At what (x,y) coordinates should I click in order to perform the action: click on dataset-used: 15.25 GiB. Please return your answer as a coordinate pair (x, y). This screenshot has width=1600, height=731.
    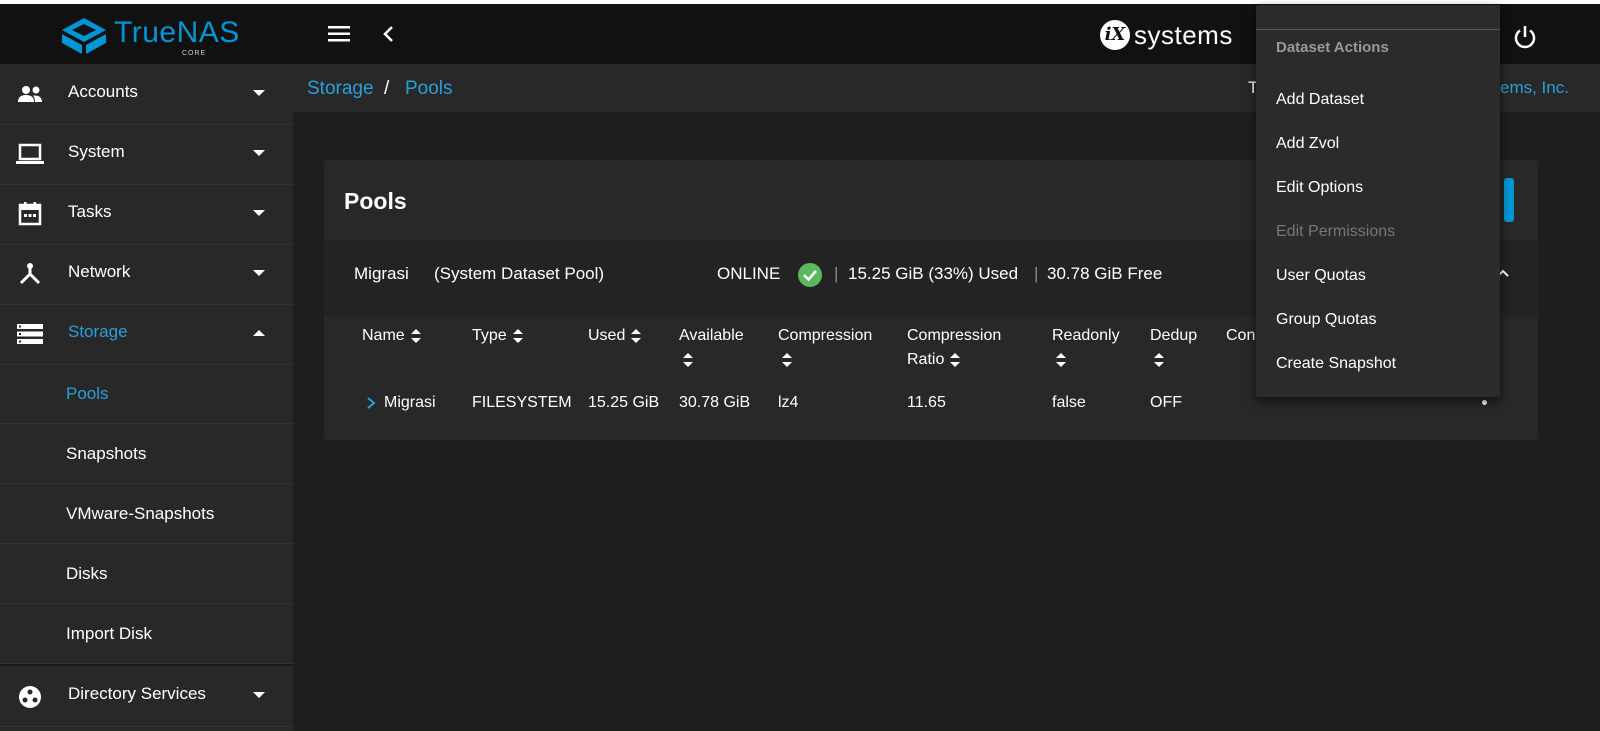
    Looking at the image, I should click on (624, 402).